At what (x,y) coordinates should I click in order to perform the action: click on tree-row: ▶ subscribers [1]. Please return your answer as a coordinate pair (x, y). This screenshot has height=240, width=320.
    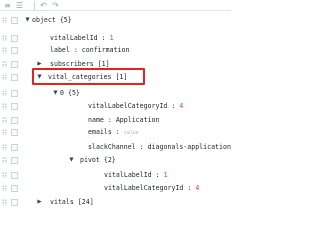
    Looking at the image, I should click on (115, 64).